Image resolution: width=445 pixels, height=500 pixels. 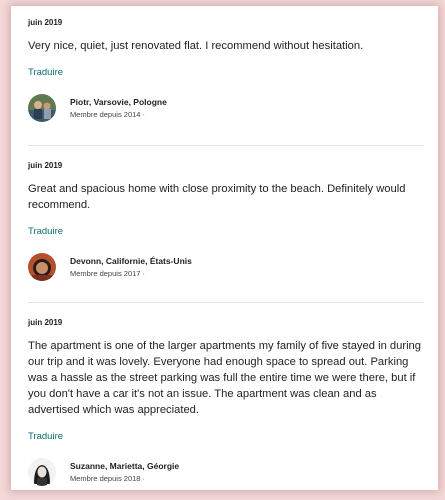 I want to click on reviewer-name: Suzanne, Marietta, Géorgie, so click(x=124, y=466).